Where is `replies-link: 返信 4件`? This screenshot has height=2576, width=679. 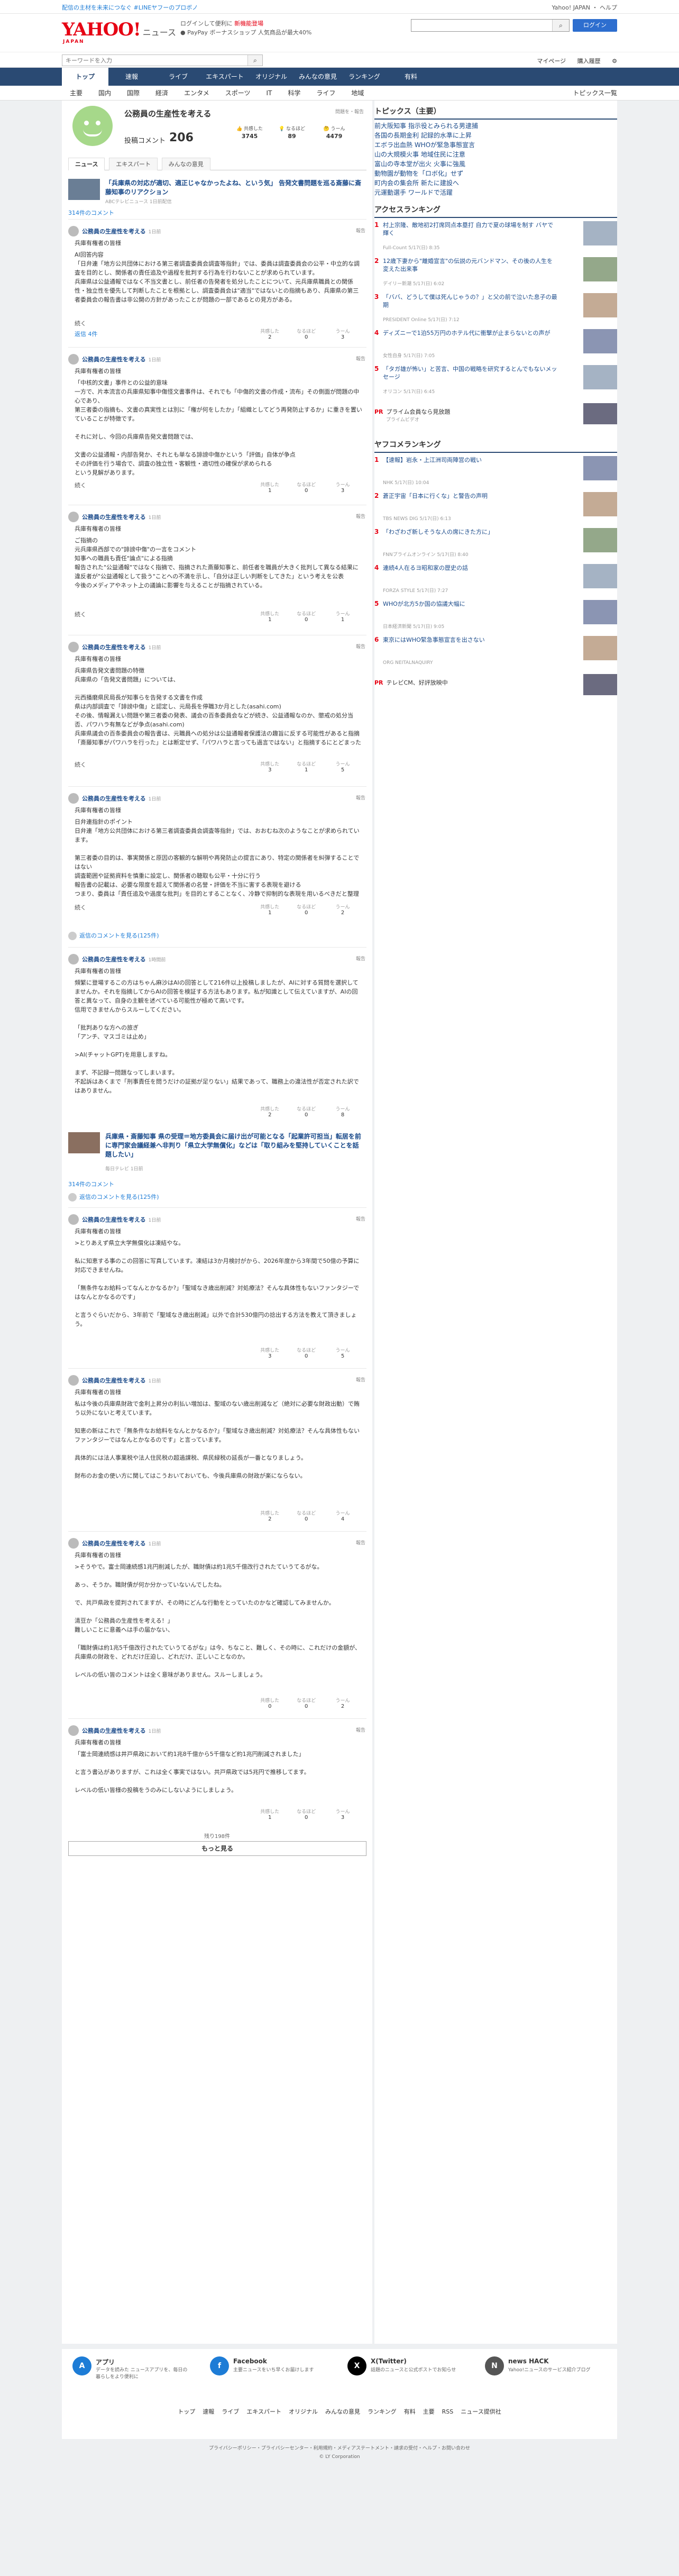
replies-link: 返信 4件 is located at coordinates (86, 334).